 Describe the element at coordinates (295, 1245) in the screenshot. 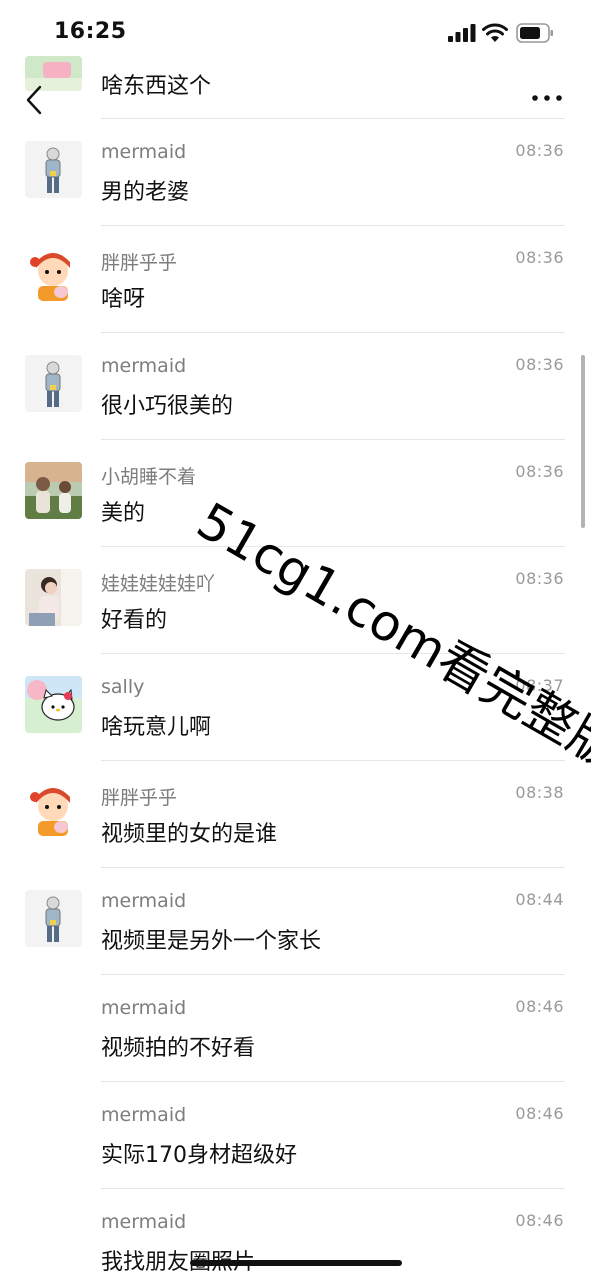

I see `list-item: mermaid 08:46 我找朋友圈照片` at that location.